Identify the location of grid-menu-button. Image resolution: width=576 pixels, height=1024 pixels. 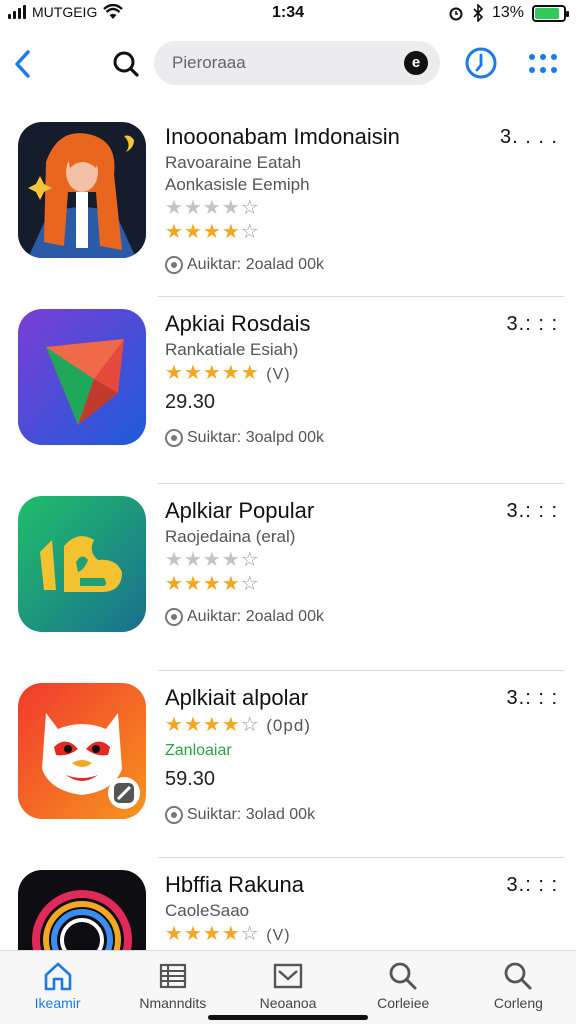
(543, 64).